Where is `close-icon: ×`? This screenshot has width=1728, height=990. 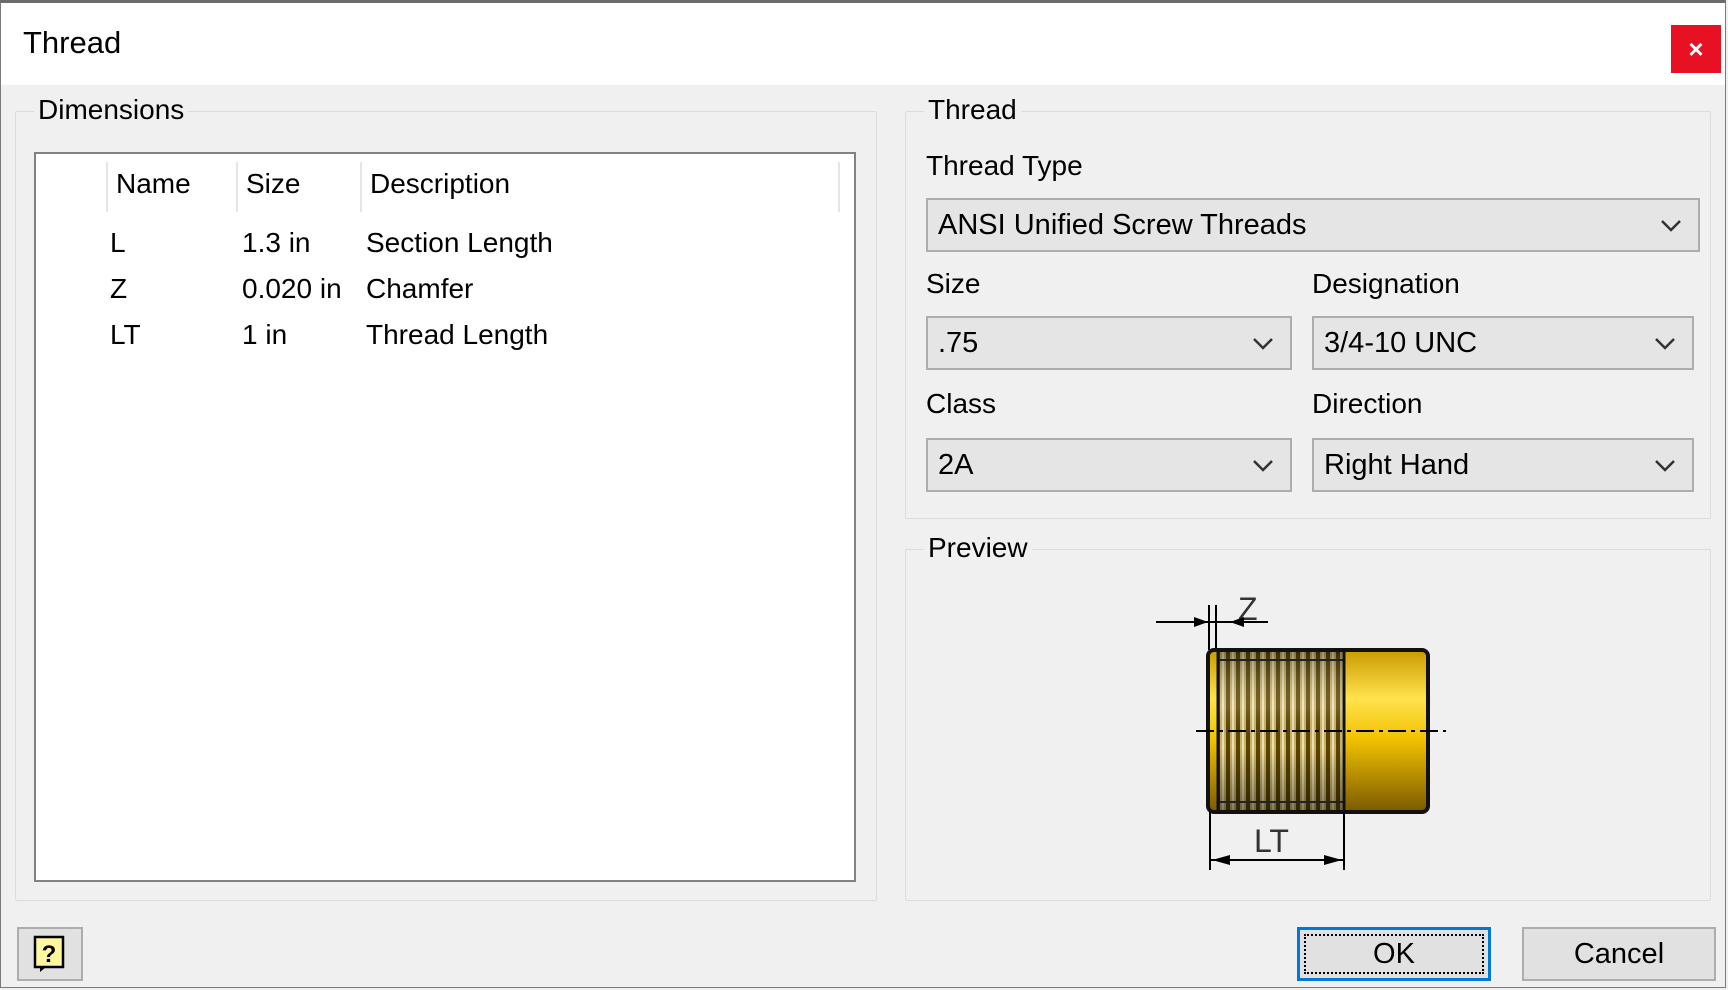
close-icon: × is located at coordinates (1696, 48).